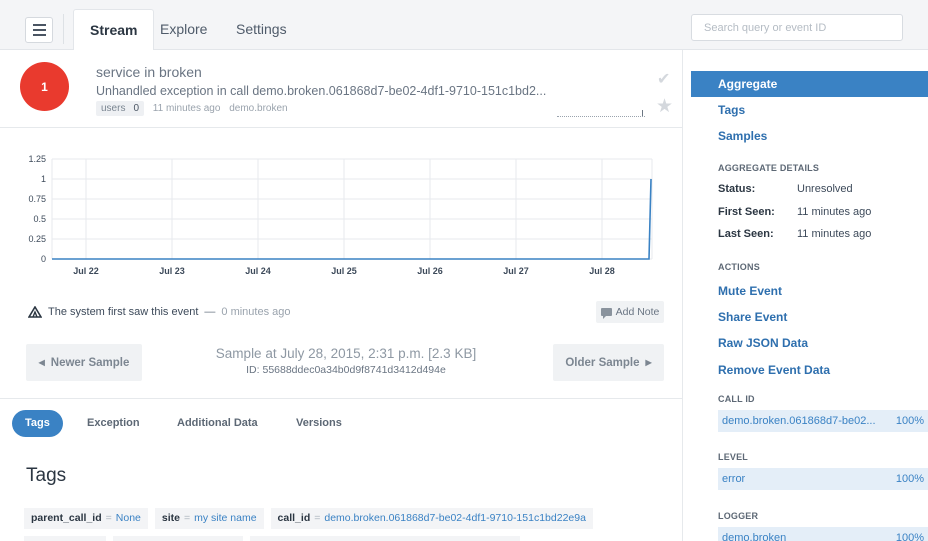  Describe the element at coordinates (258, 108) in the screenshot. I see `event-logger: demo.broken` at that location.